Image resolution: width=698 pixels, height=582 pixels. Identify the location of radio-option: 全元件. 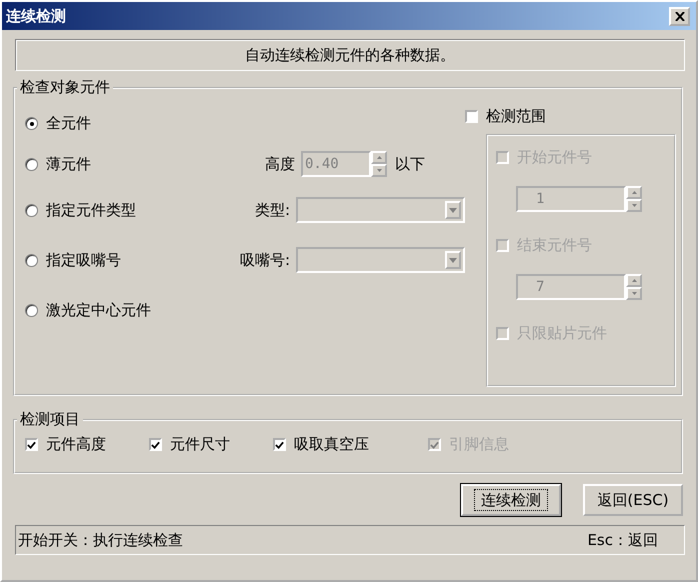
(120, 123).